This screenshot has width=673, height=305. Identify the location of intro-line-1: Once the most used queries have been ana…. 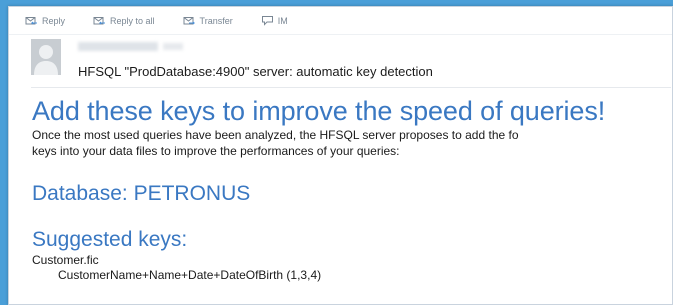
(275, 135).